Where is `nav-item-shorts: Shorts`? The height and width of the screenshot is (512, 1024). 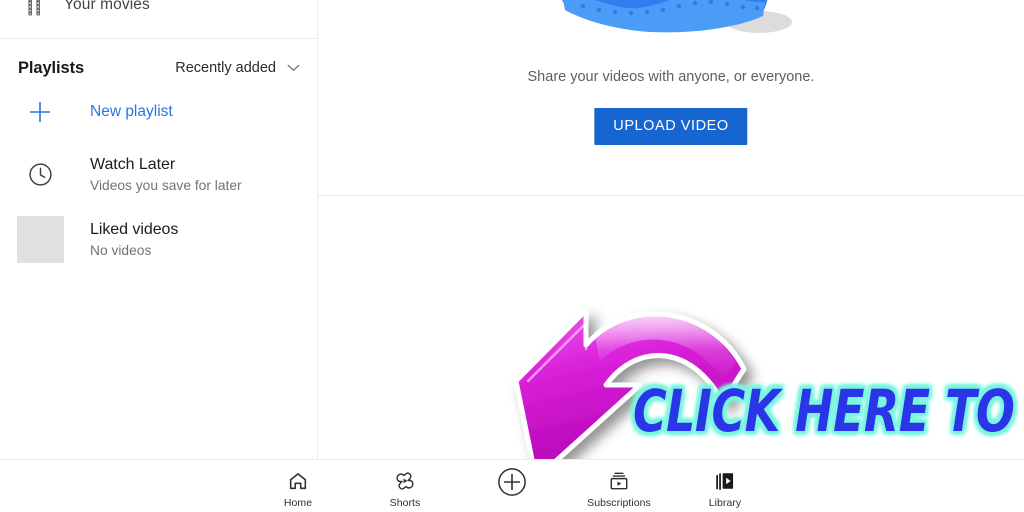 nav-item-shorts: Shorts is located at coordinates (405, 489).